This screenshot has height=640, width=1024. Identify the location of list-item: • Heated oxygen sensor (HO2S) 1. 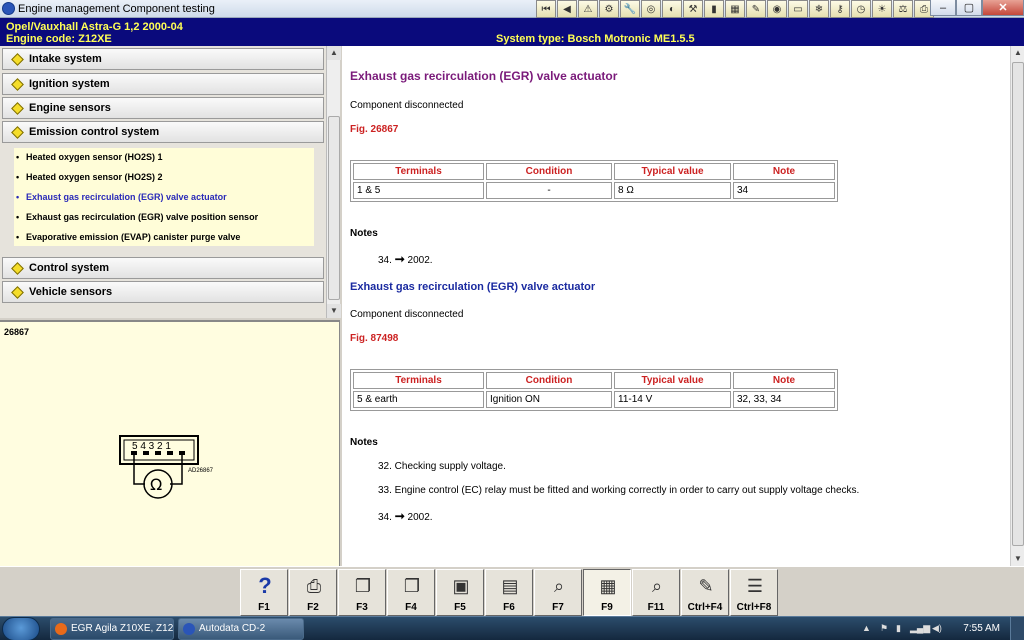
(89, 157).